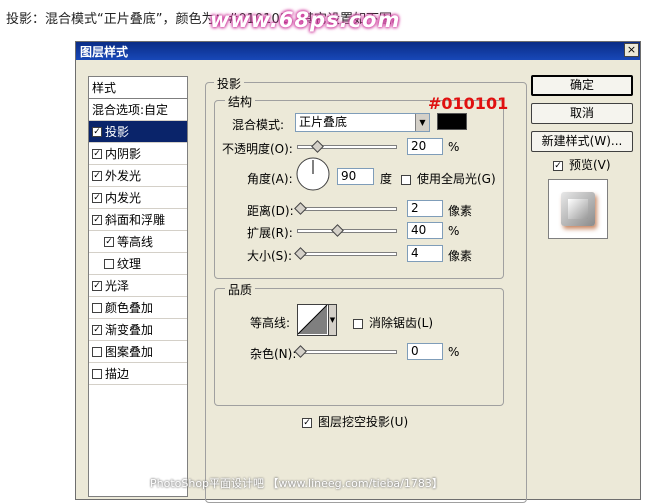  I want to click on size-slider, so click(347, 254).